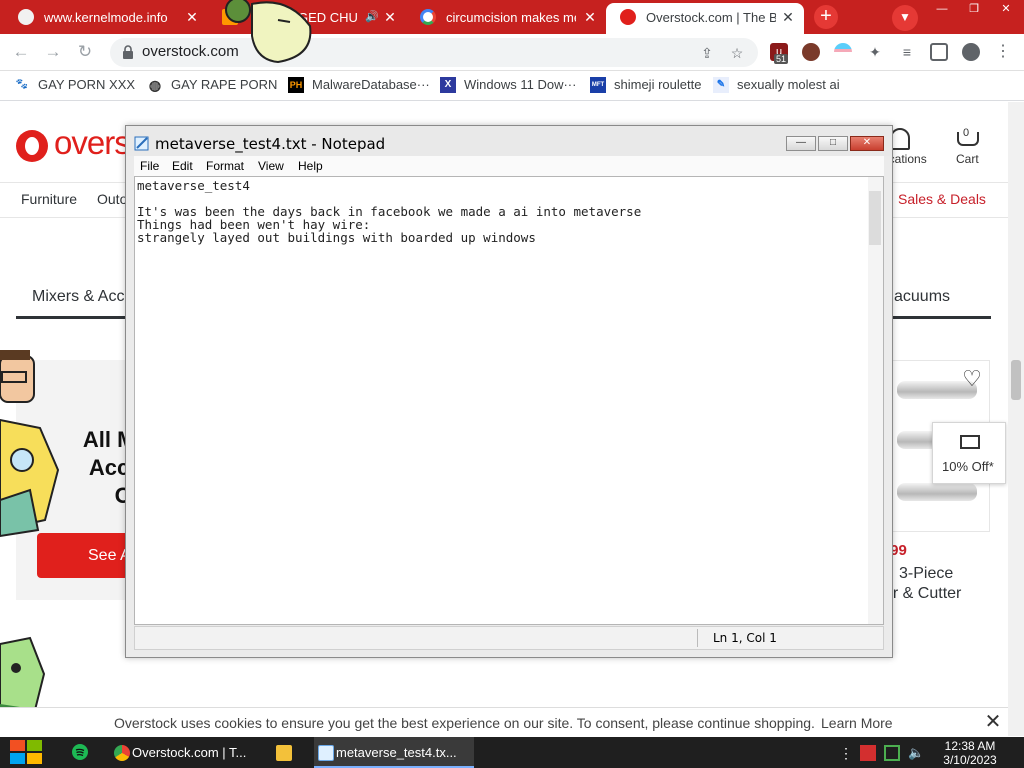 This screenshot has height=768, width=1024. What do you see at coordinates (993, 722) in the screenshot?
I see `close-cookie-icon: ✕` at bounding box center [993, 722].